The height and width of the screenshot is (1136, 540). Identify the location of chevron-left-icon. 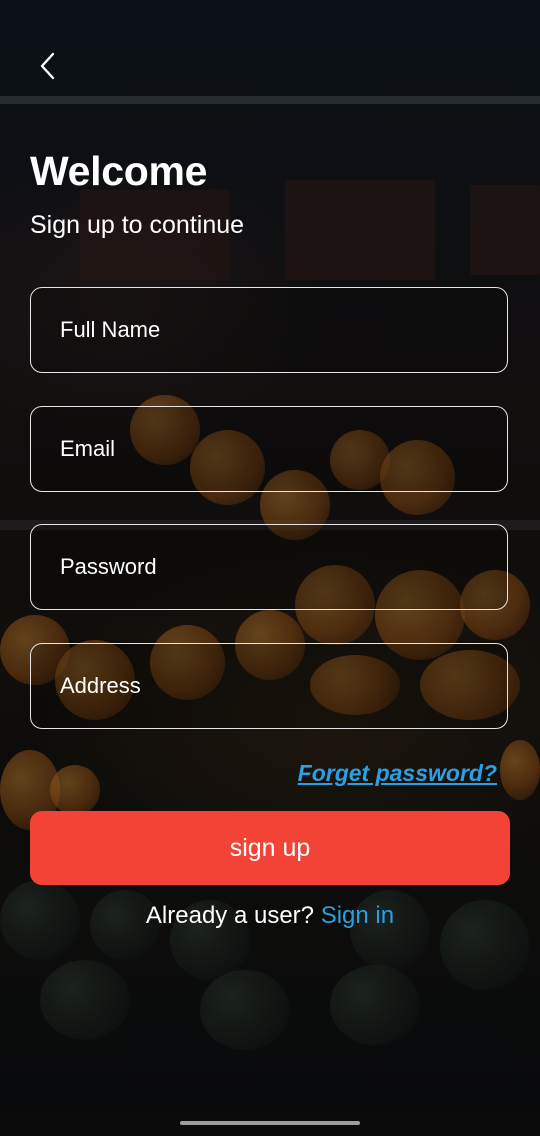
(48, 68).